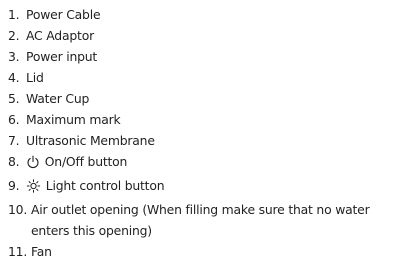 The image size is (406, 262). I want to click on list-item: 11. Fan, so click(206, 251).